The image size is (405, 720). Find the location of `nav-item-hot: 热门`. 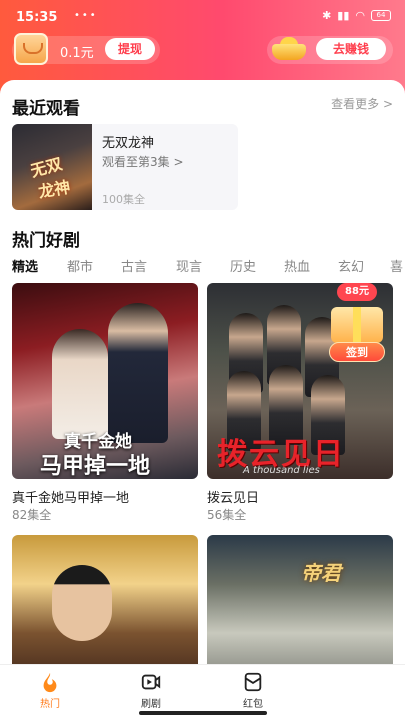

nav-item-hot: 热门 is located at coordinates (50, 691).